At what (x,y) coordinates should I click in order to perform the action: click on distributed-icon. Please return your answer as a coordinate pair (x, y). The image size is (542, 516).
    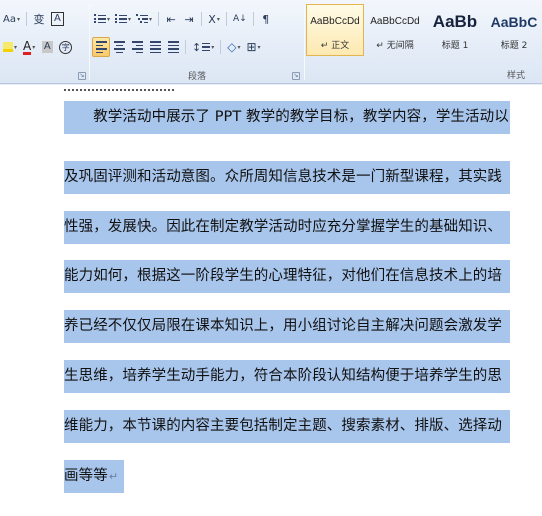
    Looking at the image, I should click on (173, 47).